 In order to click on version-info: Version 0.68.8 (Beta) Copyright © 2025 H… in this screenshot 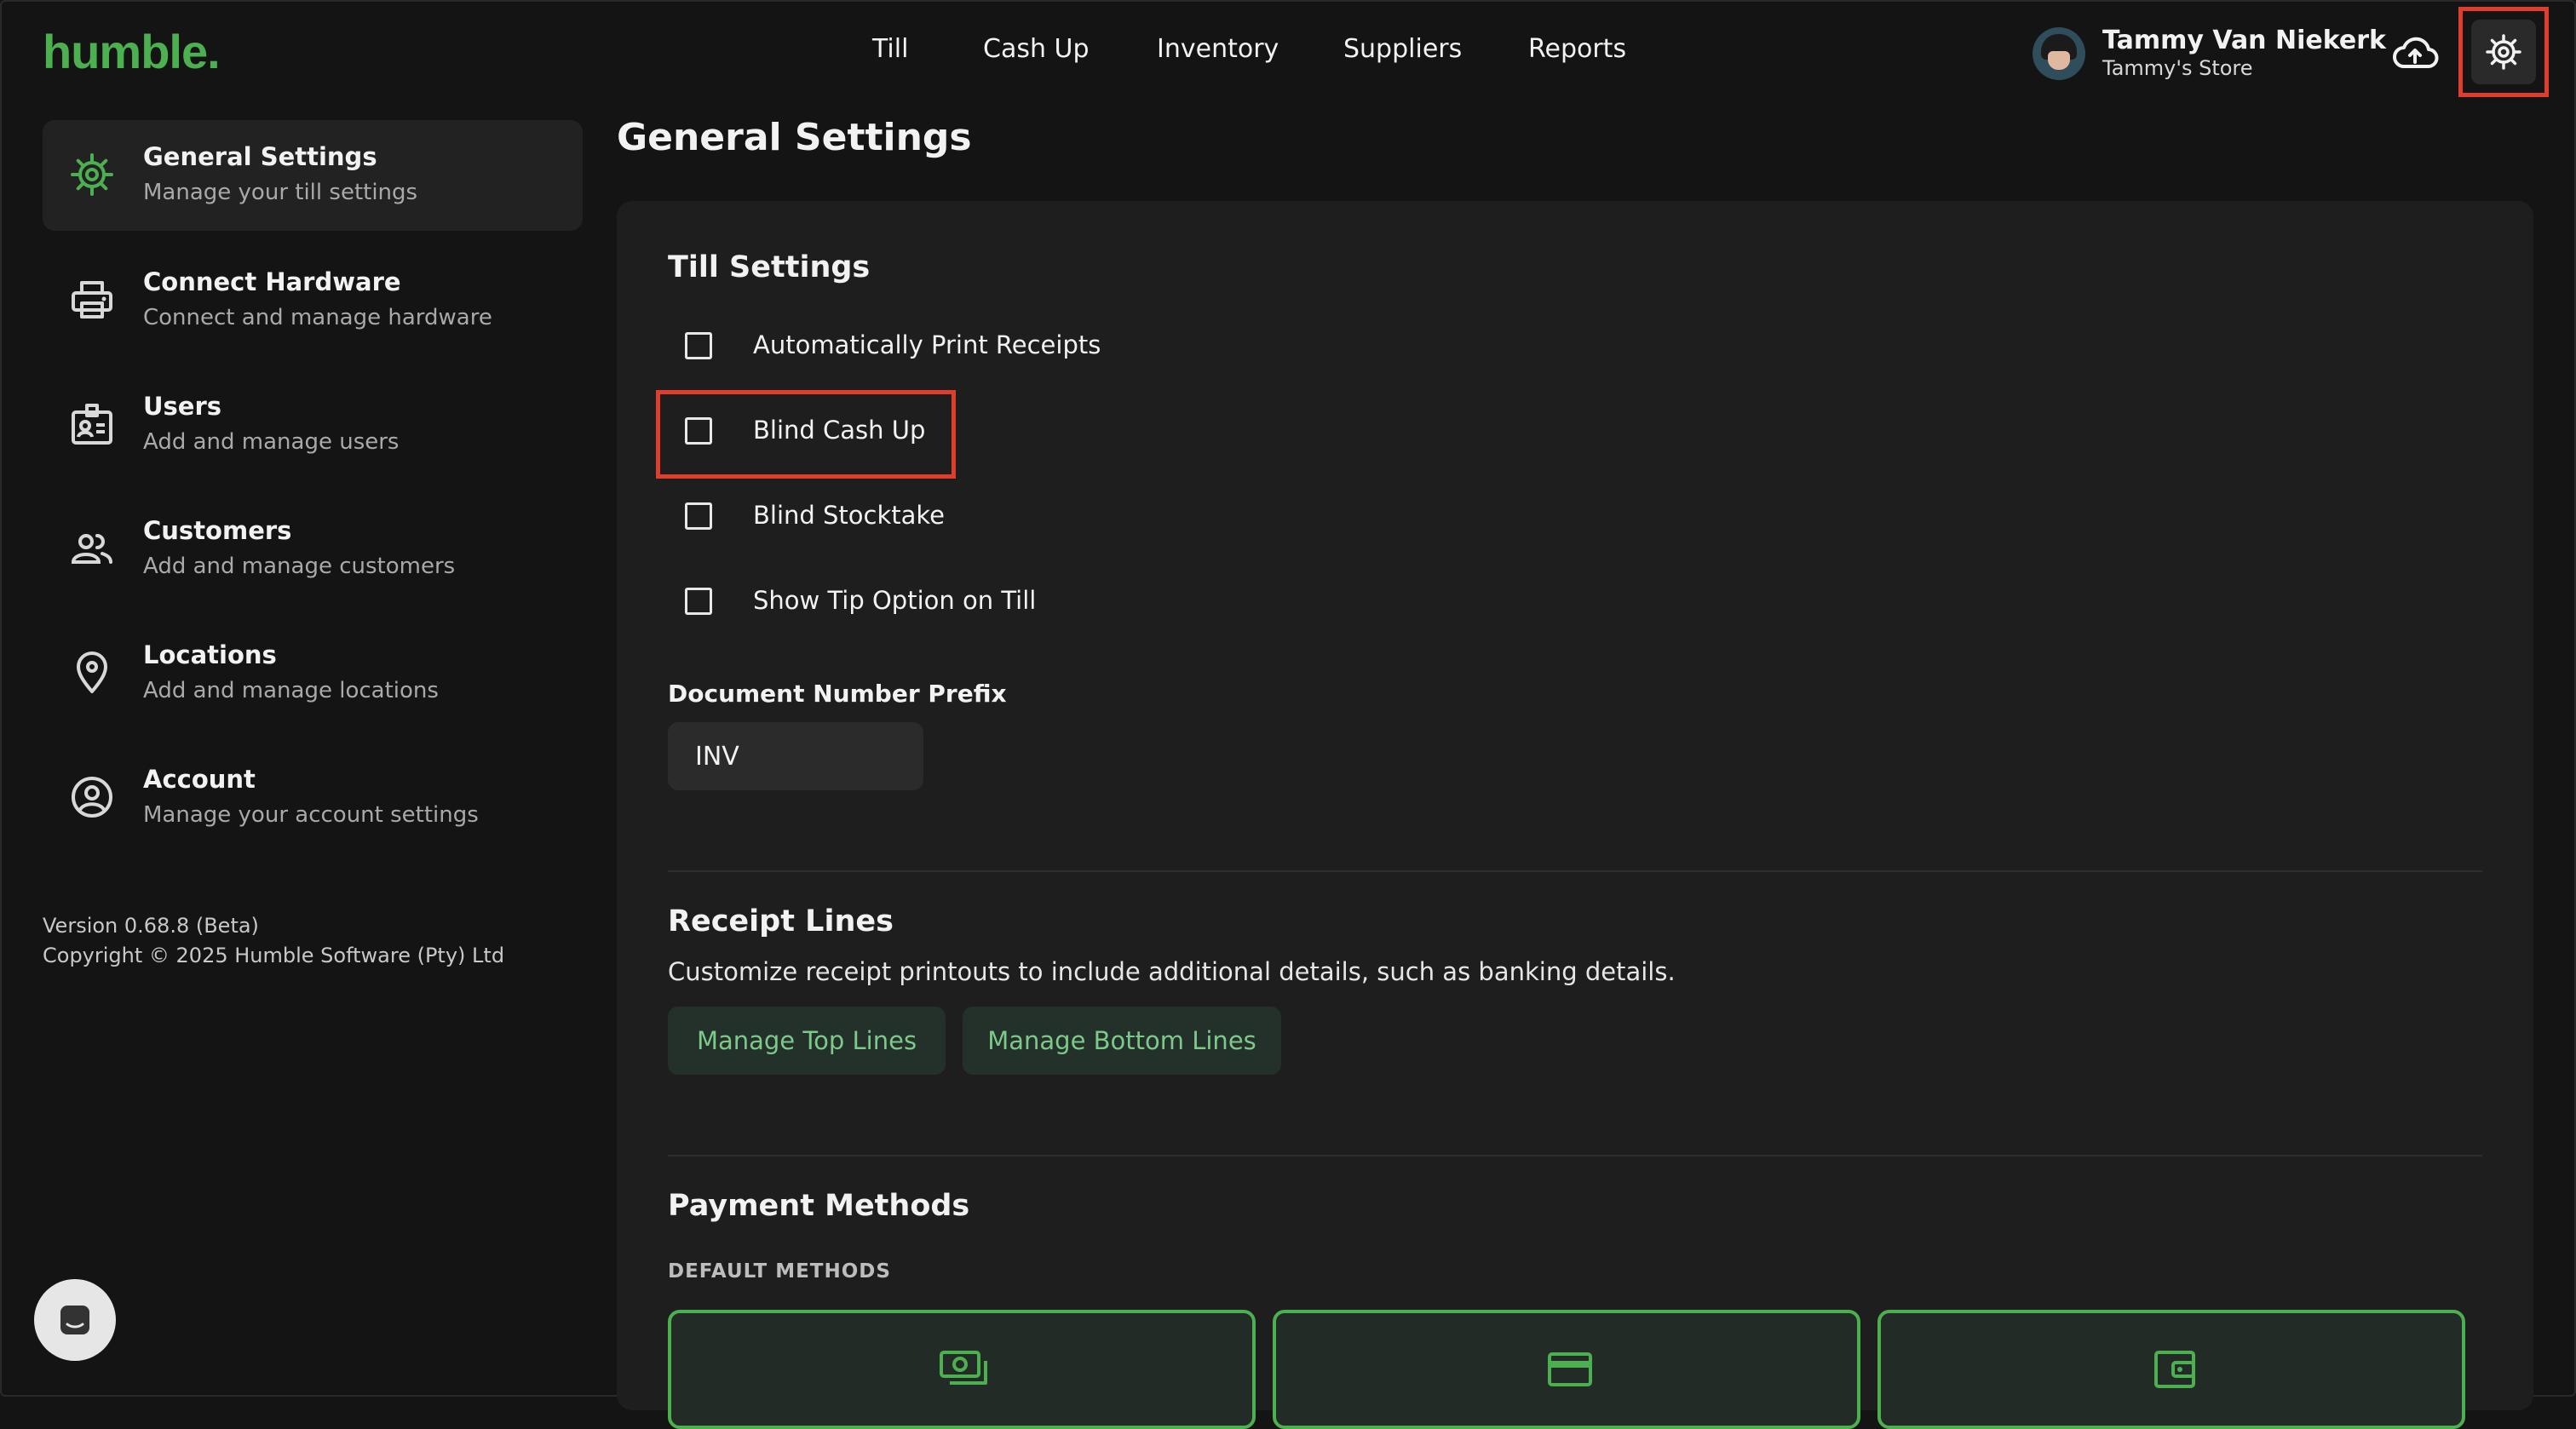, I will do `click(273, 941)`.